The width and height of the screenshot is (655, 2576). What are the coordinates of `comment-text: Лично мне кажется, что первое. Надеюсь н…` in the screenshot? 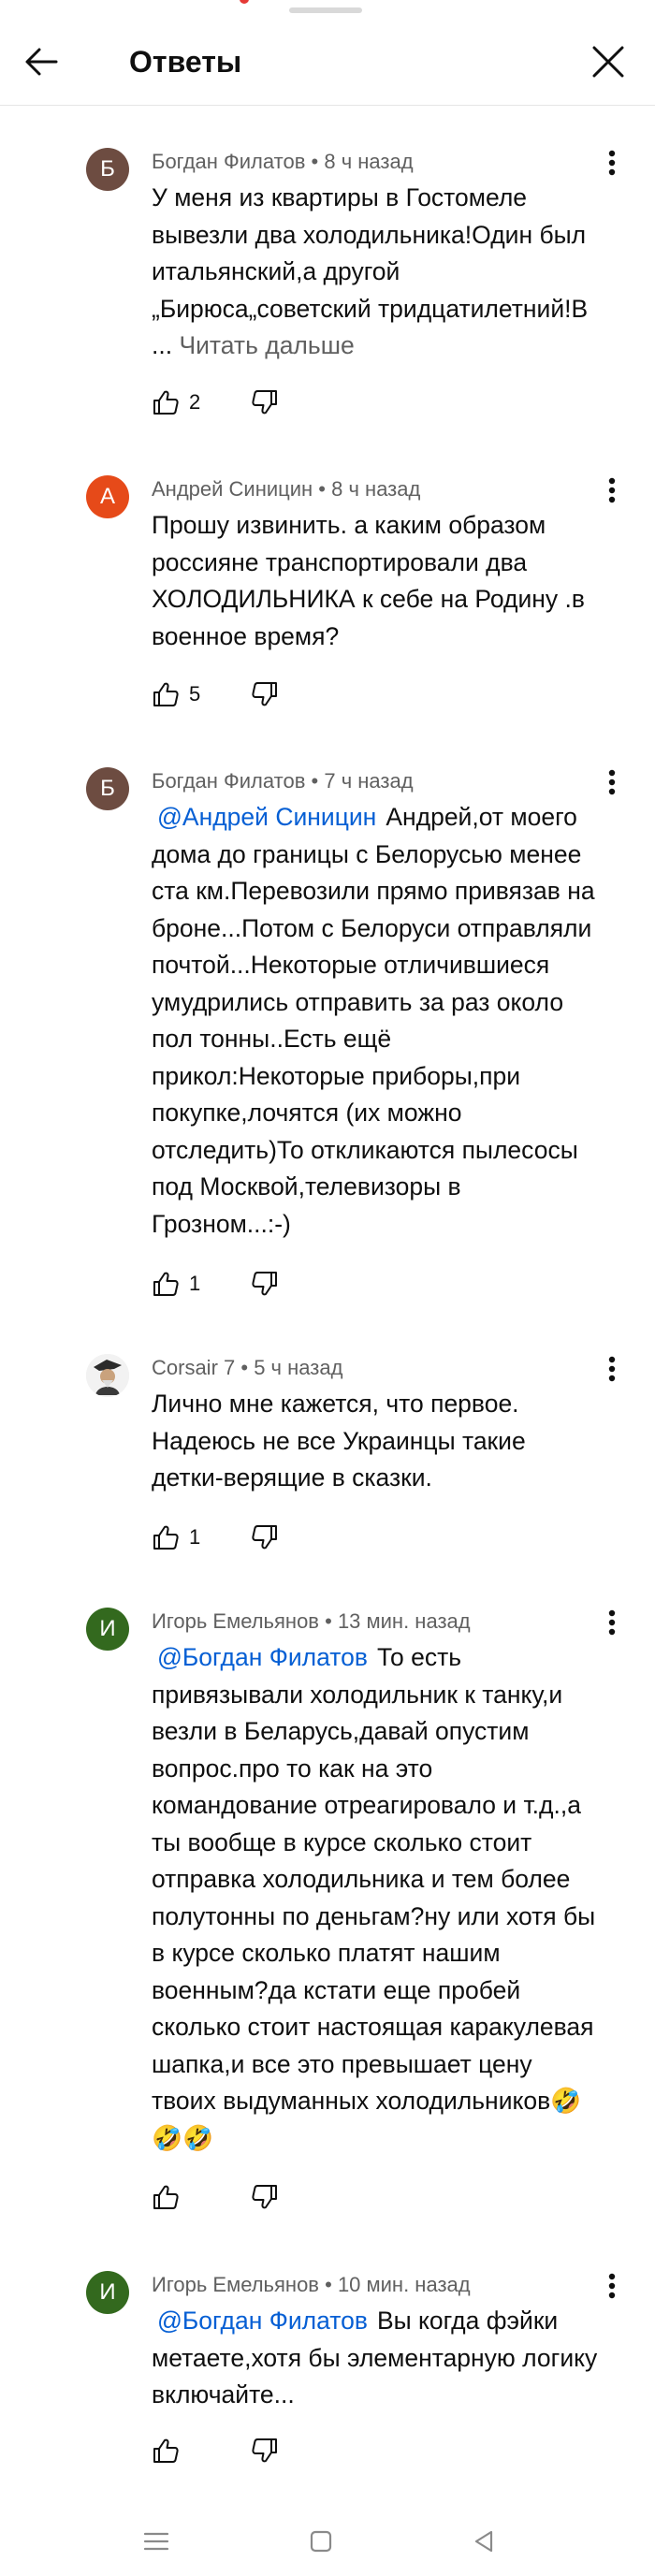 It's located at (376, 1441).